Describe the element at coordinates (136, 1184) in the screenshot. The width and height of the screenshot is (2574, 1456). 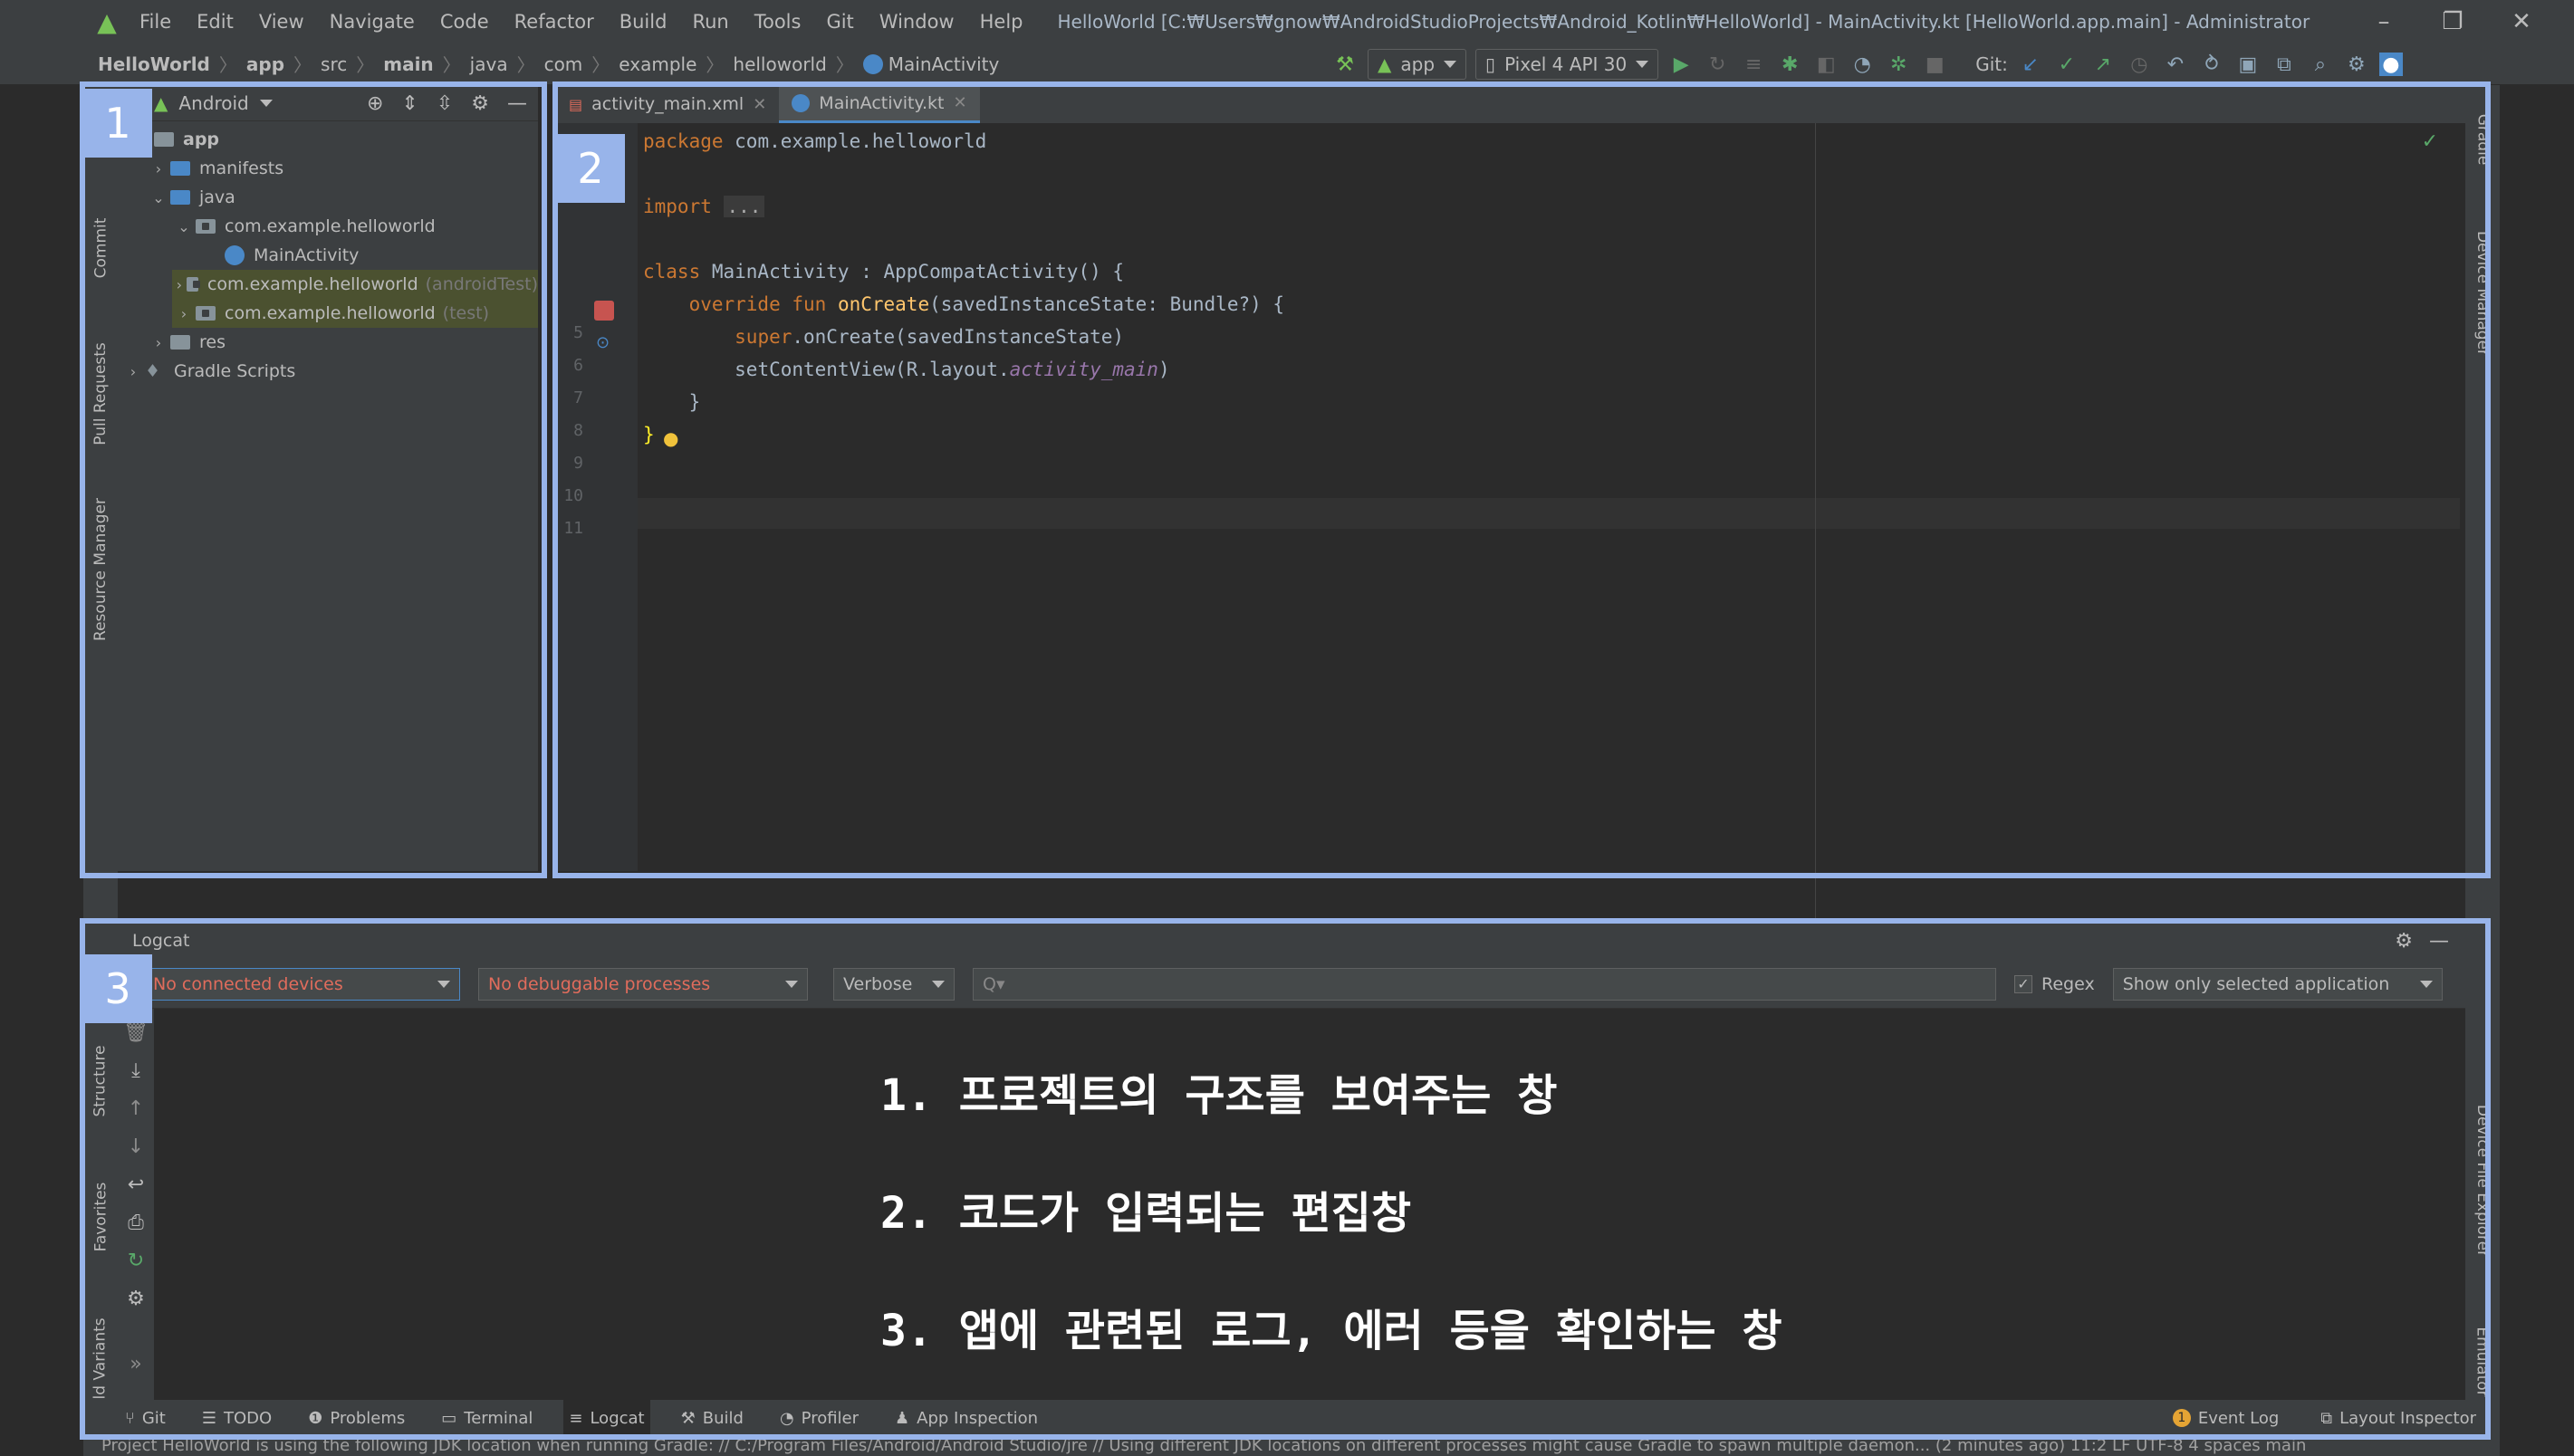
I see `soft-wrap-icon: ↩` at that location.